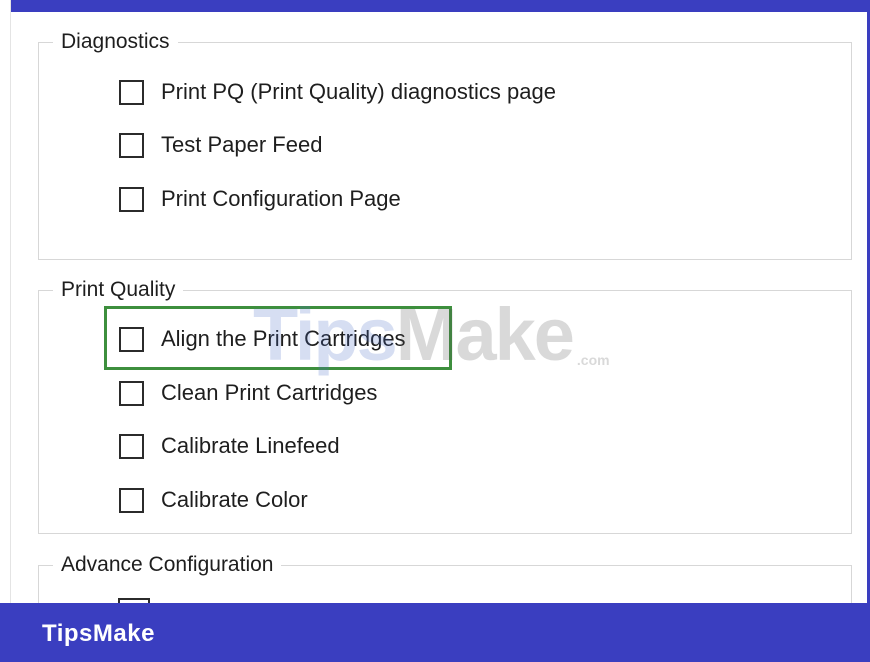 The width and height of the screenshot is (870, 662). I want to click on clean-print-cartridges-label: Clean Print Cartridges, so click(269, 392).